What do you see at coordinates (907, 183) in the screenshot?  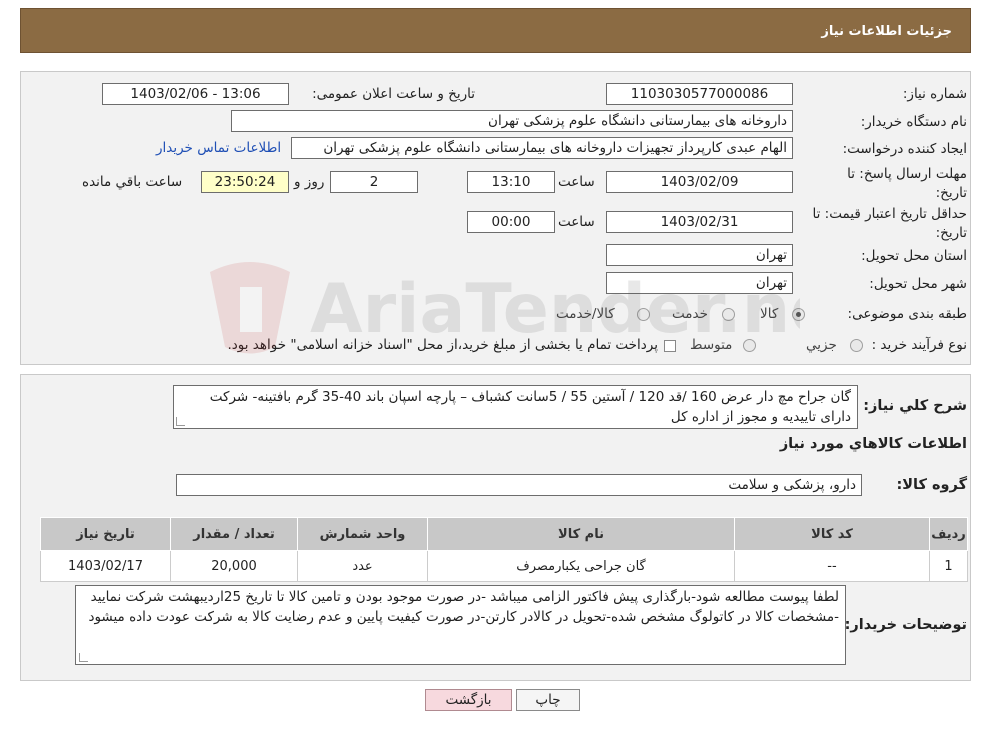 I see `reply-deadline-label: مهلت ارسال پاسخ: تا تاریخ:` at bounding box center [907, 183].